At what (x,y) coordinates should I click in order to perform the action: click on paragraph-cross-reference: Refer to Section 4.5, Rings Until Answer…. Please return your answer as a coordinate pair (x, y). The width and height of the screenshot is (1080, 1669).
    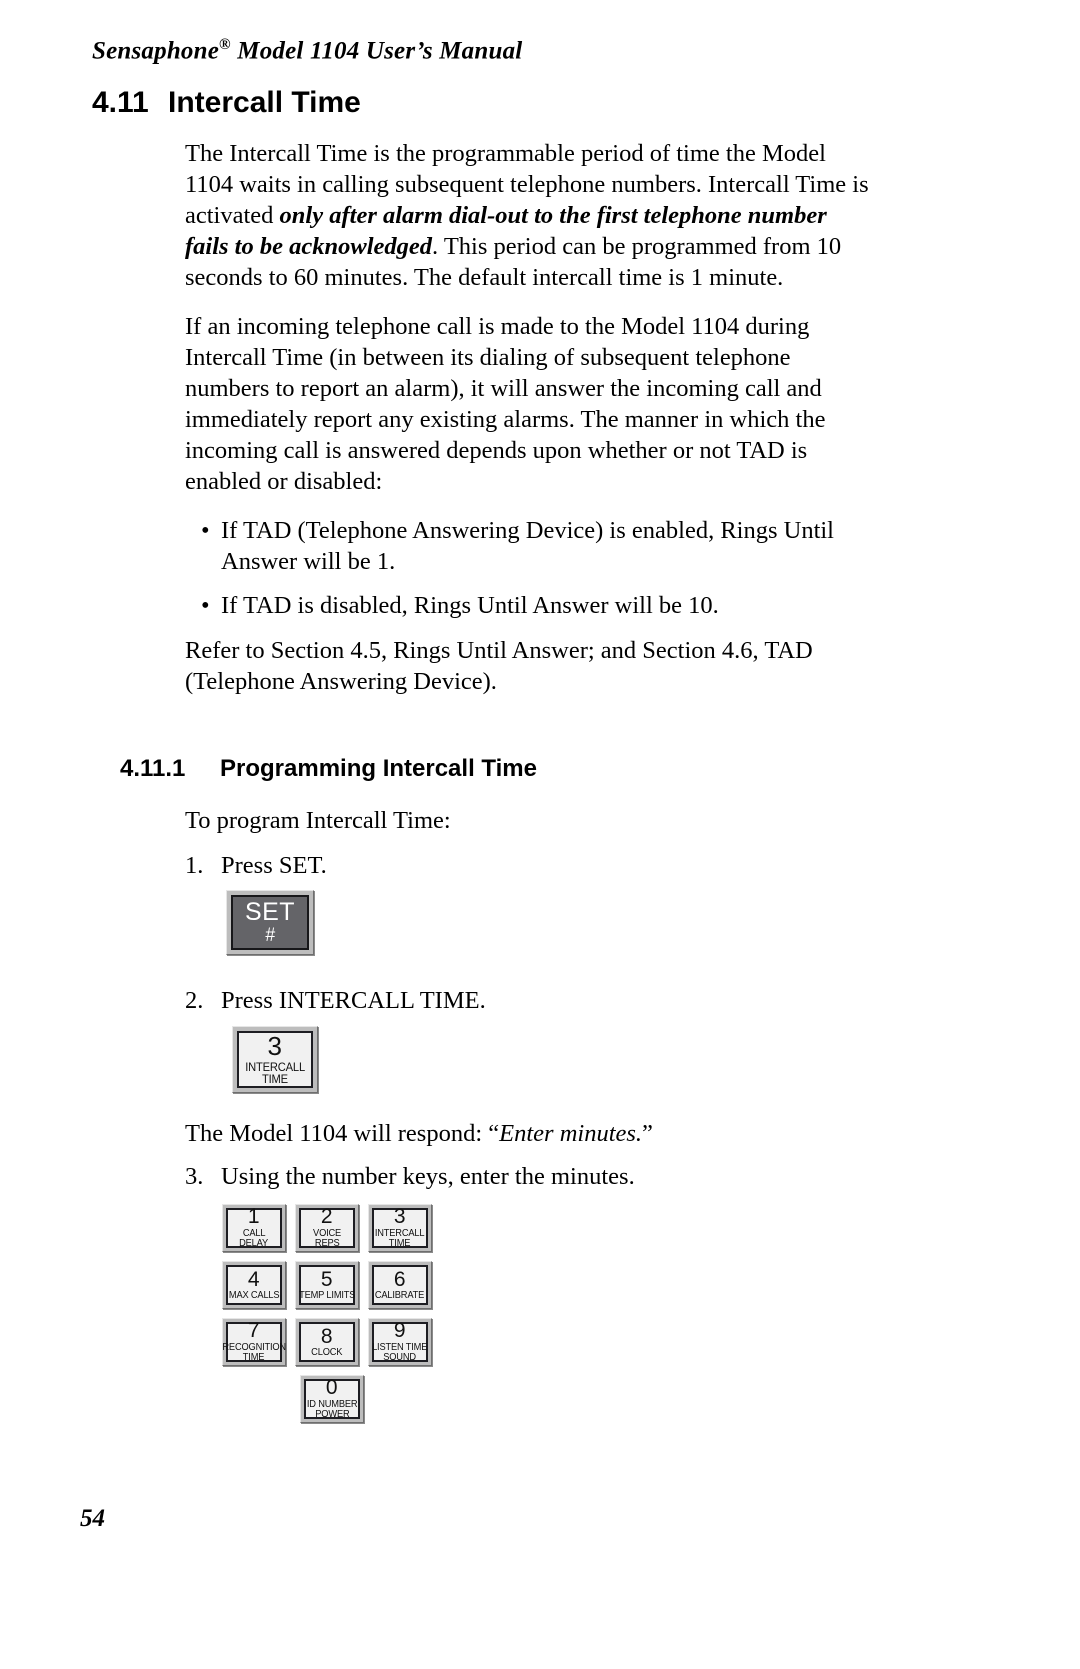
    Looking at the image, I should click on (499, 666).